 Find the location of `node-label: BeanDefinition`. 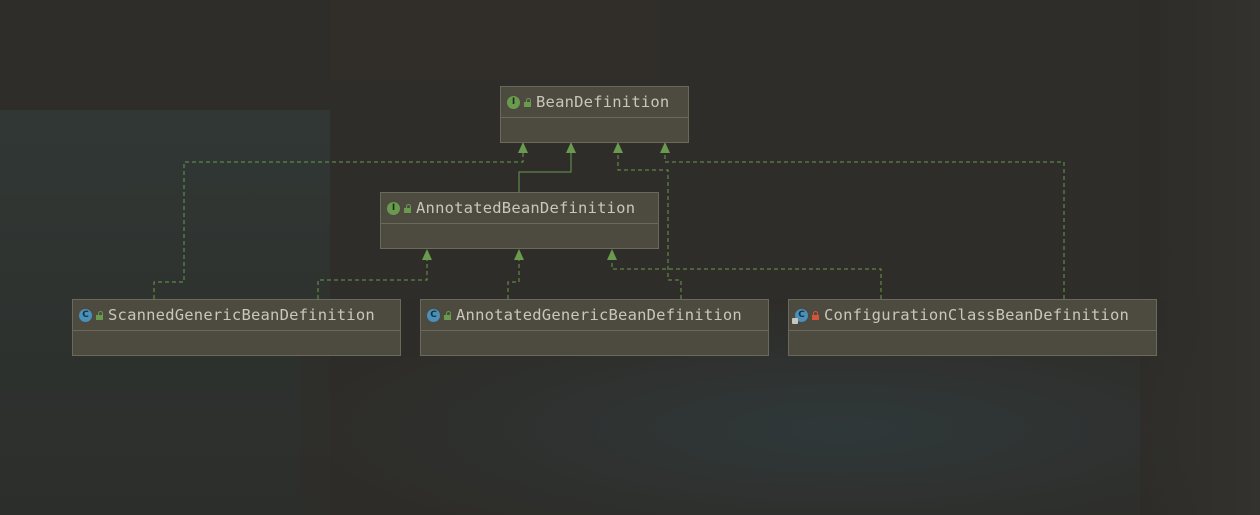

node-label: BeanDefinition is located at coordinates (603, 102).